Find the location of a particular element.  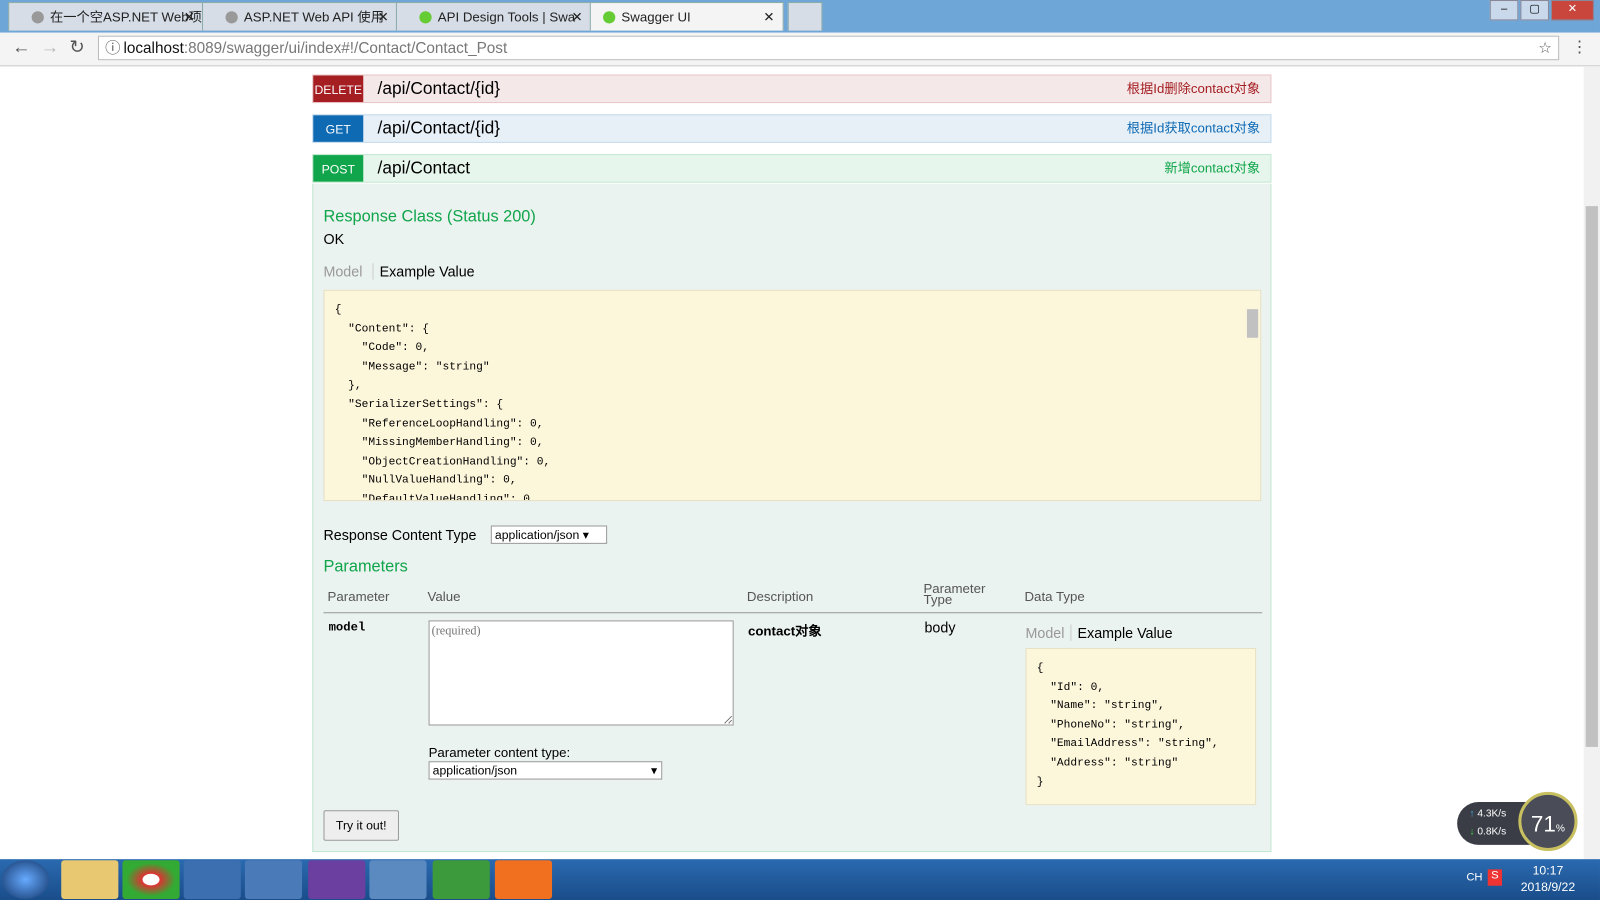

operation-summary: 根据Id删除contact对象 is located at coordinates (1193, 88).